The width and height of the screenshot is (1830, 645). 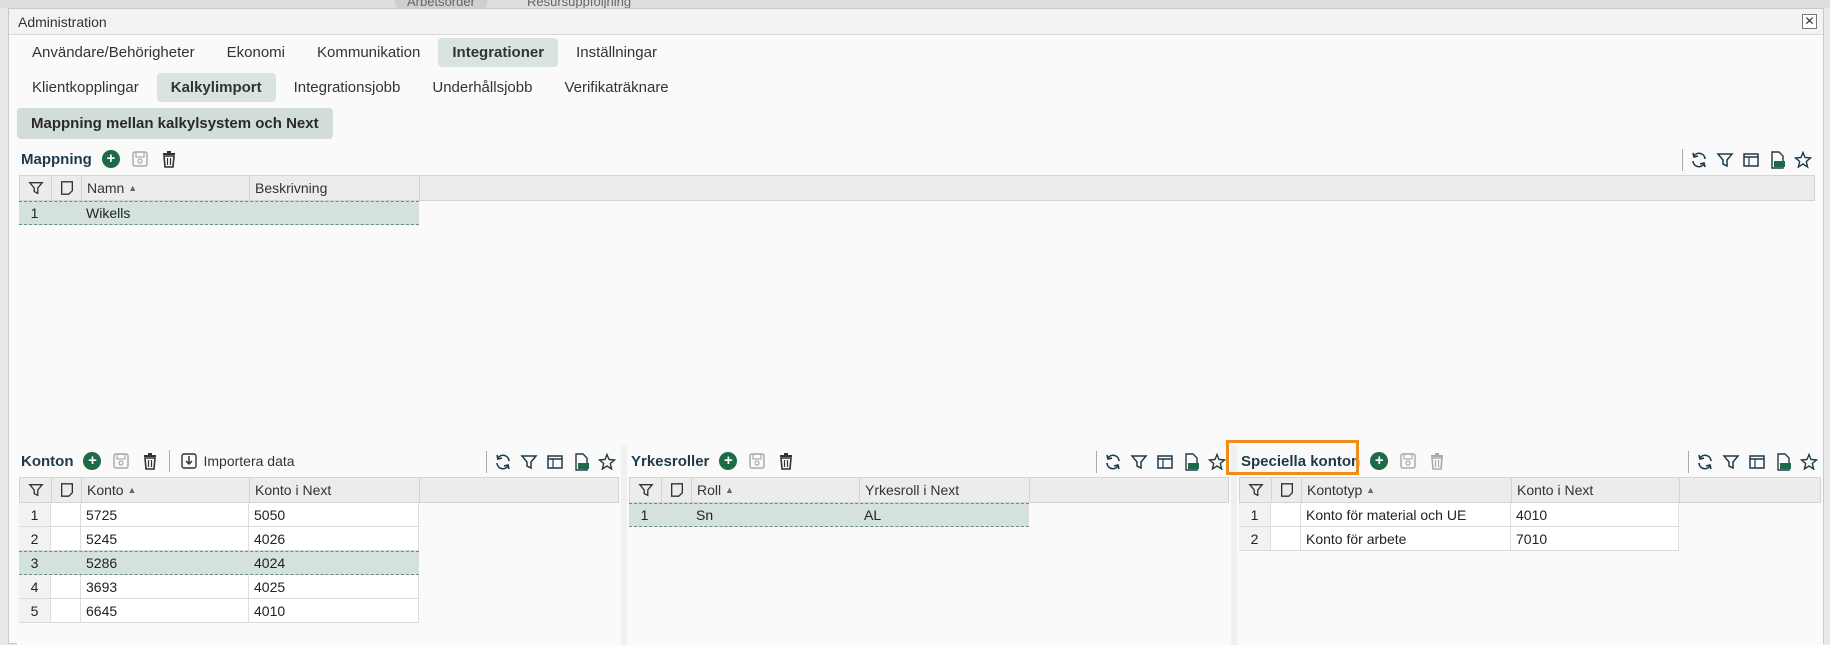 I want to click on konton-right-tools, so click(x=551, y=462).